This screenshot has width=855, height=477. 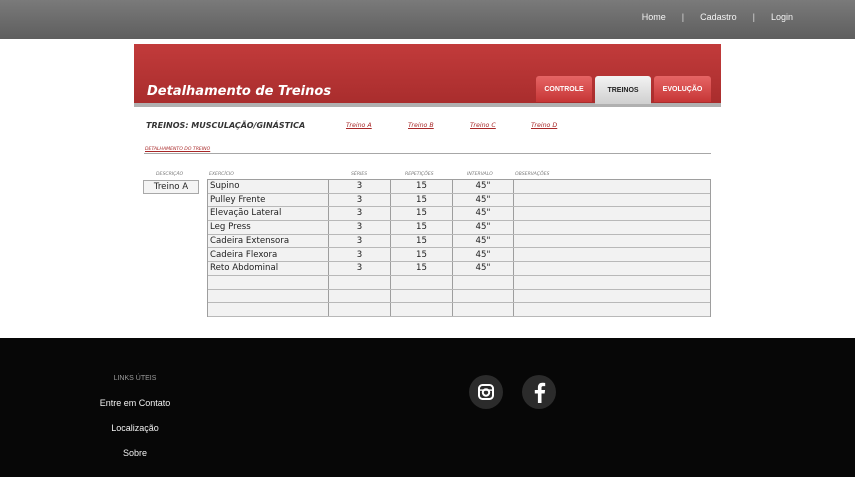 What do you see at coordinates (178, 149) in the screenshot?
I see `detail-subtitle: DETALHAMENTO DO TREINO` at bounding box center [178, 149].